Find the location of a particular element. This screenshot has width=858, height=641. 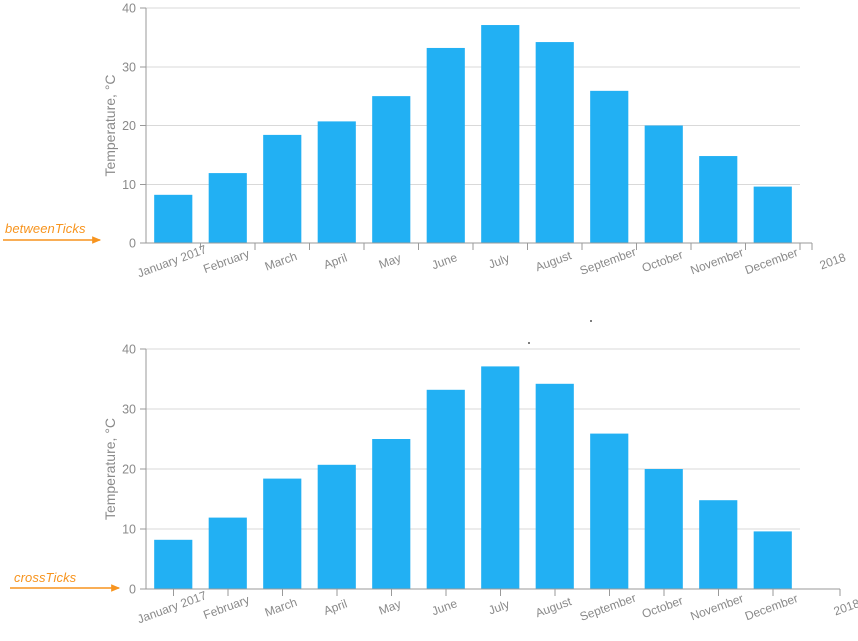

betweenticks-annotation-label: betweenTicks is located at coordinates (45, 228).